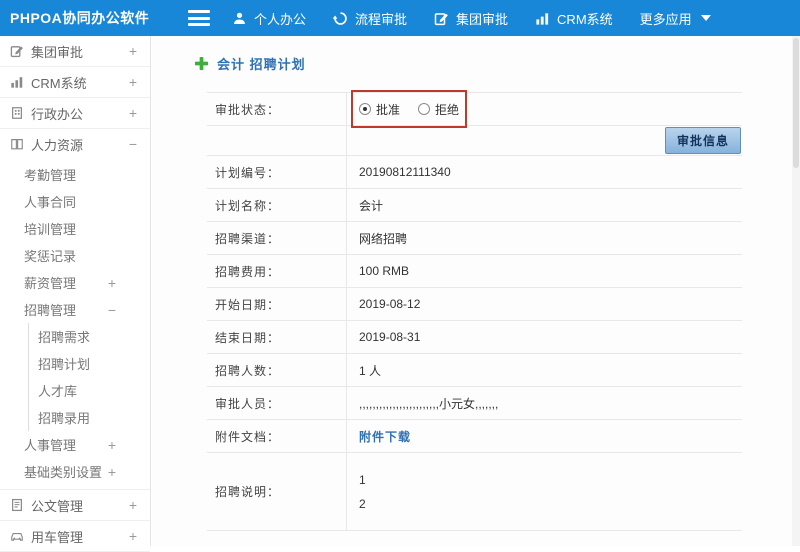 The height and width of the screenshot is (552, 800). What do you see at coordinates (50, 309) in the screenshot?
I see `sidebar-item-label: 招聘管理` at bounding box center [50, 309].